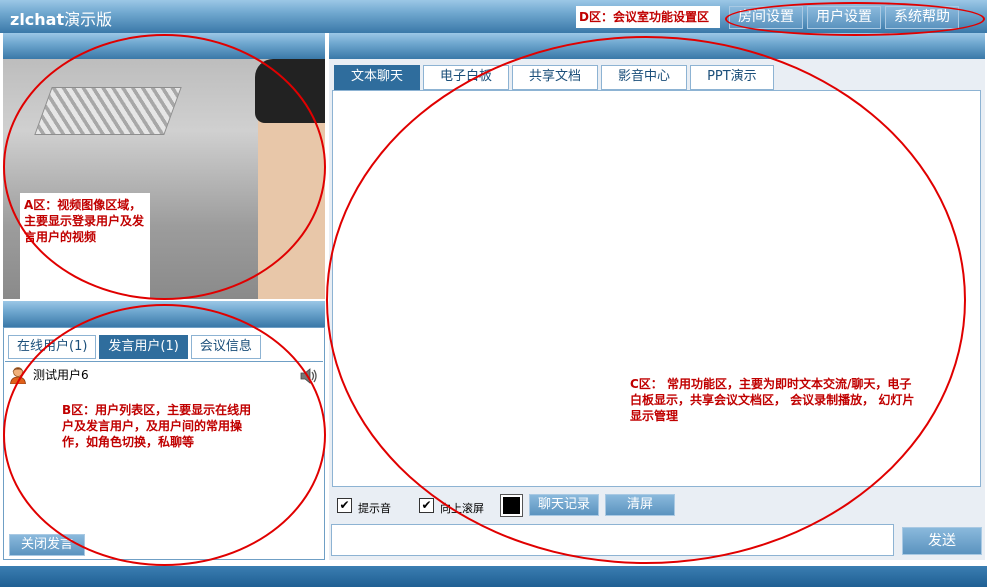  What do you see at coordinates (462, 508) in the screenshot?
I see `scroll-up-label: 向上滚屏` at bounding box center [462, 508].